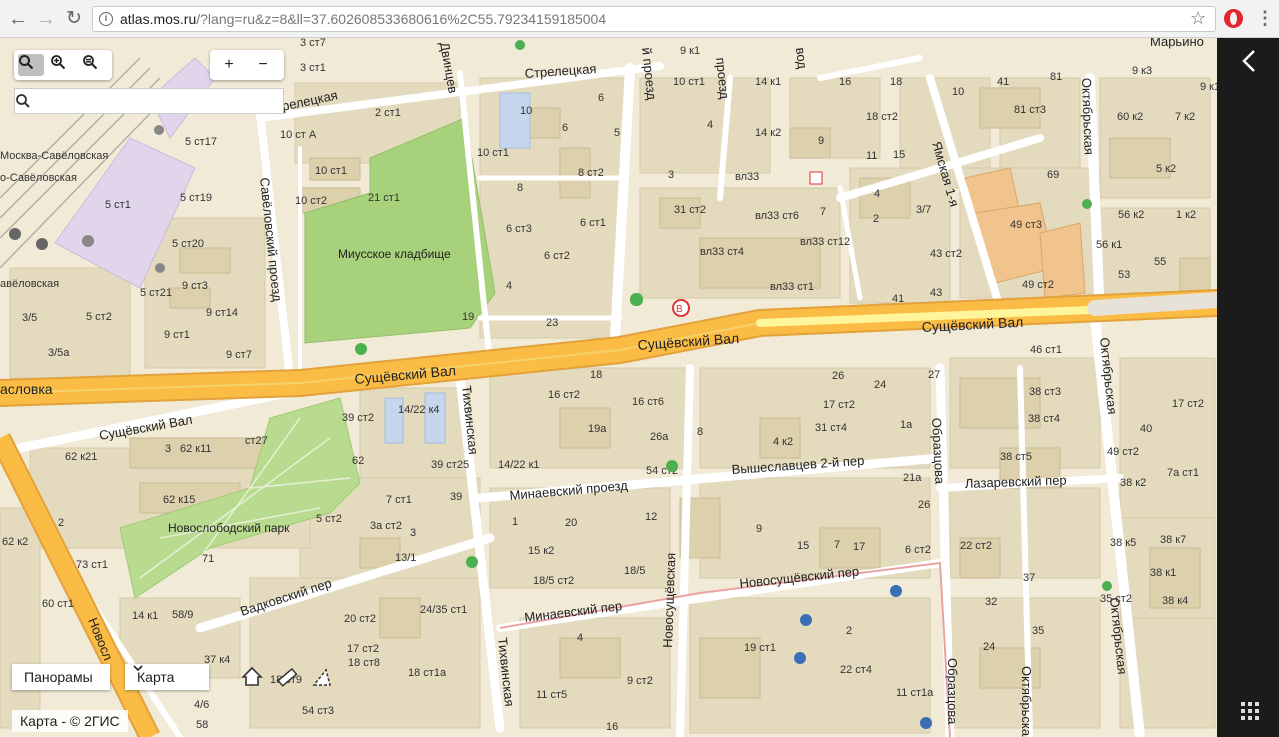 Image resolution: width=1279 pixels, height=737 pixels. Describe the element at coordinates (252, 677) in the screenshot. I see `home-icon` at that location.